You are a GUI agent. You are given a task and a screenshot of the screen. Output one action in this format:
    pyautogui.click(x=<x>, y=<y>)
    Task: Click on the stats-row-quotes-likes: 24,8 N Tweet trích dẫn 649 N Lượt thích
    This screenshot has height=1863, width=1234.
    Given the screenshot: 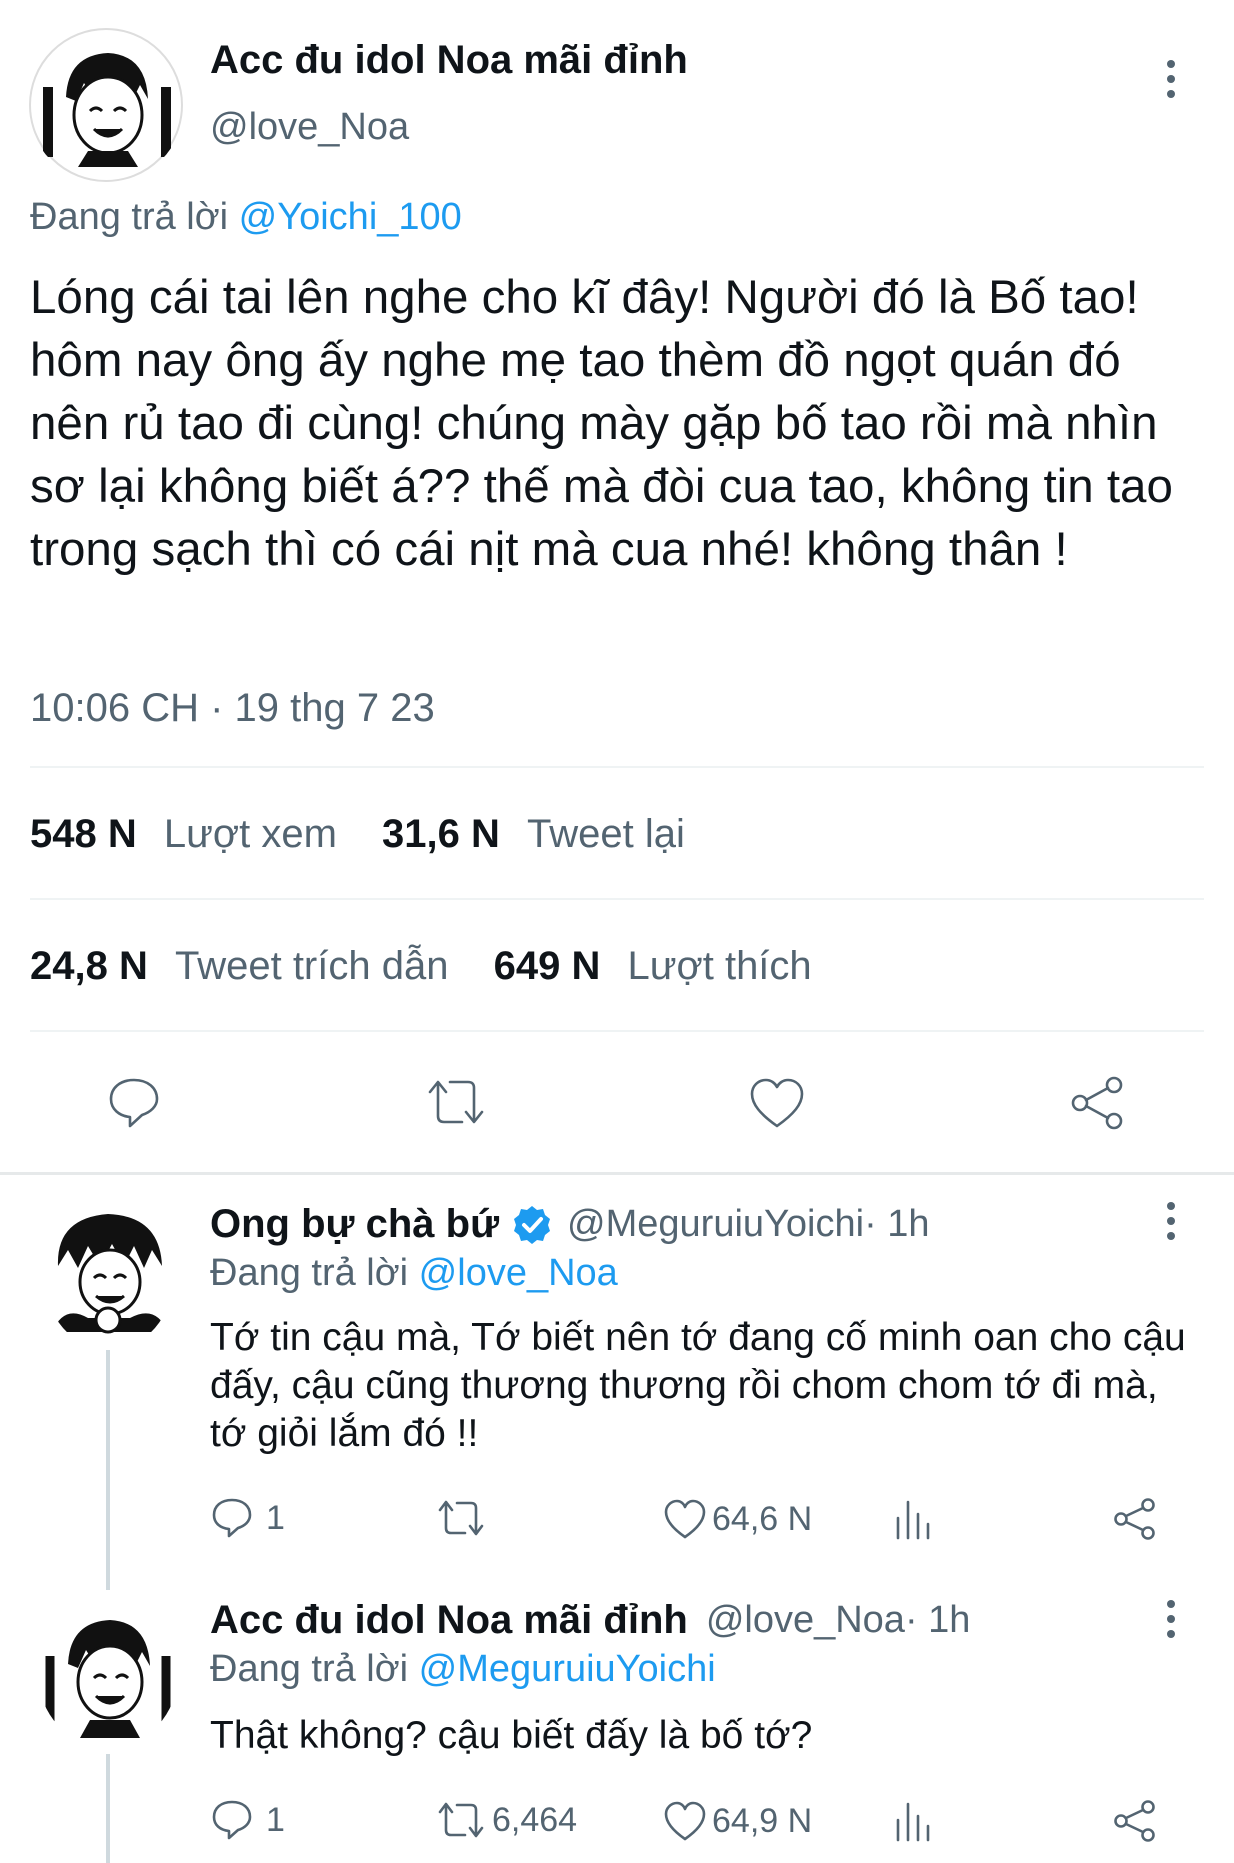 What is the action you would take?
    pyautogui.click(x=421, y=966)
    